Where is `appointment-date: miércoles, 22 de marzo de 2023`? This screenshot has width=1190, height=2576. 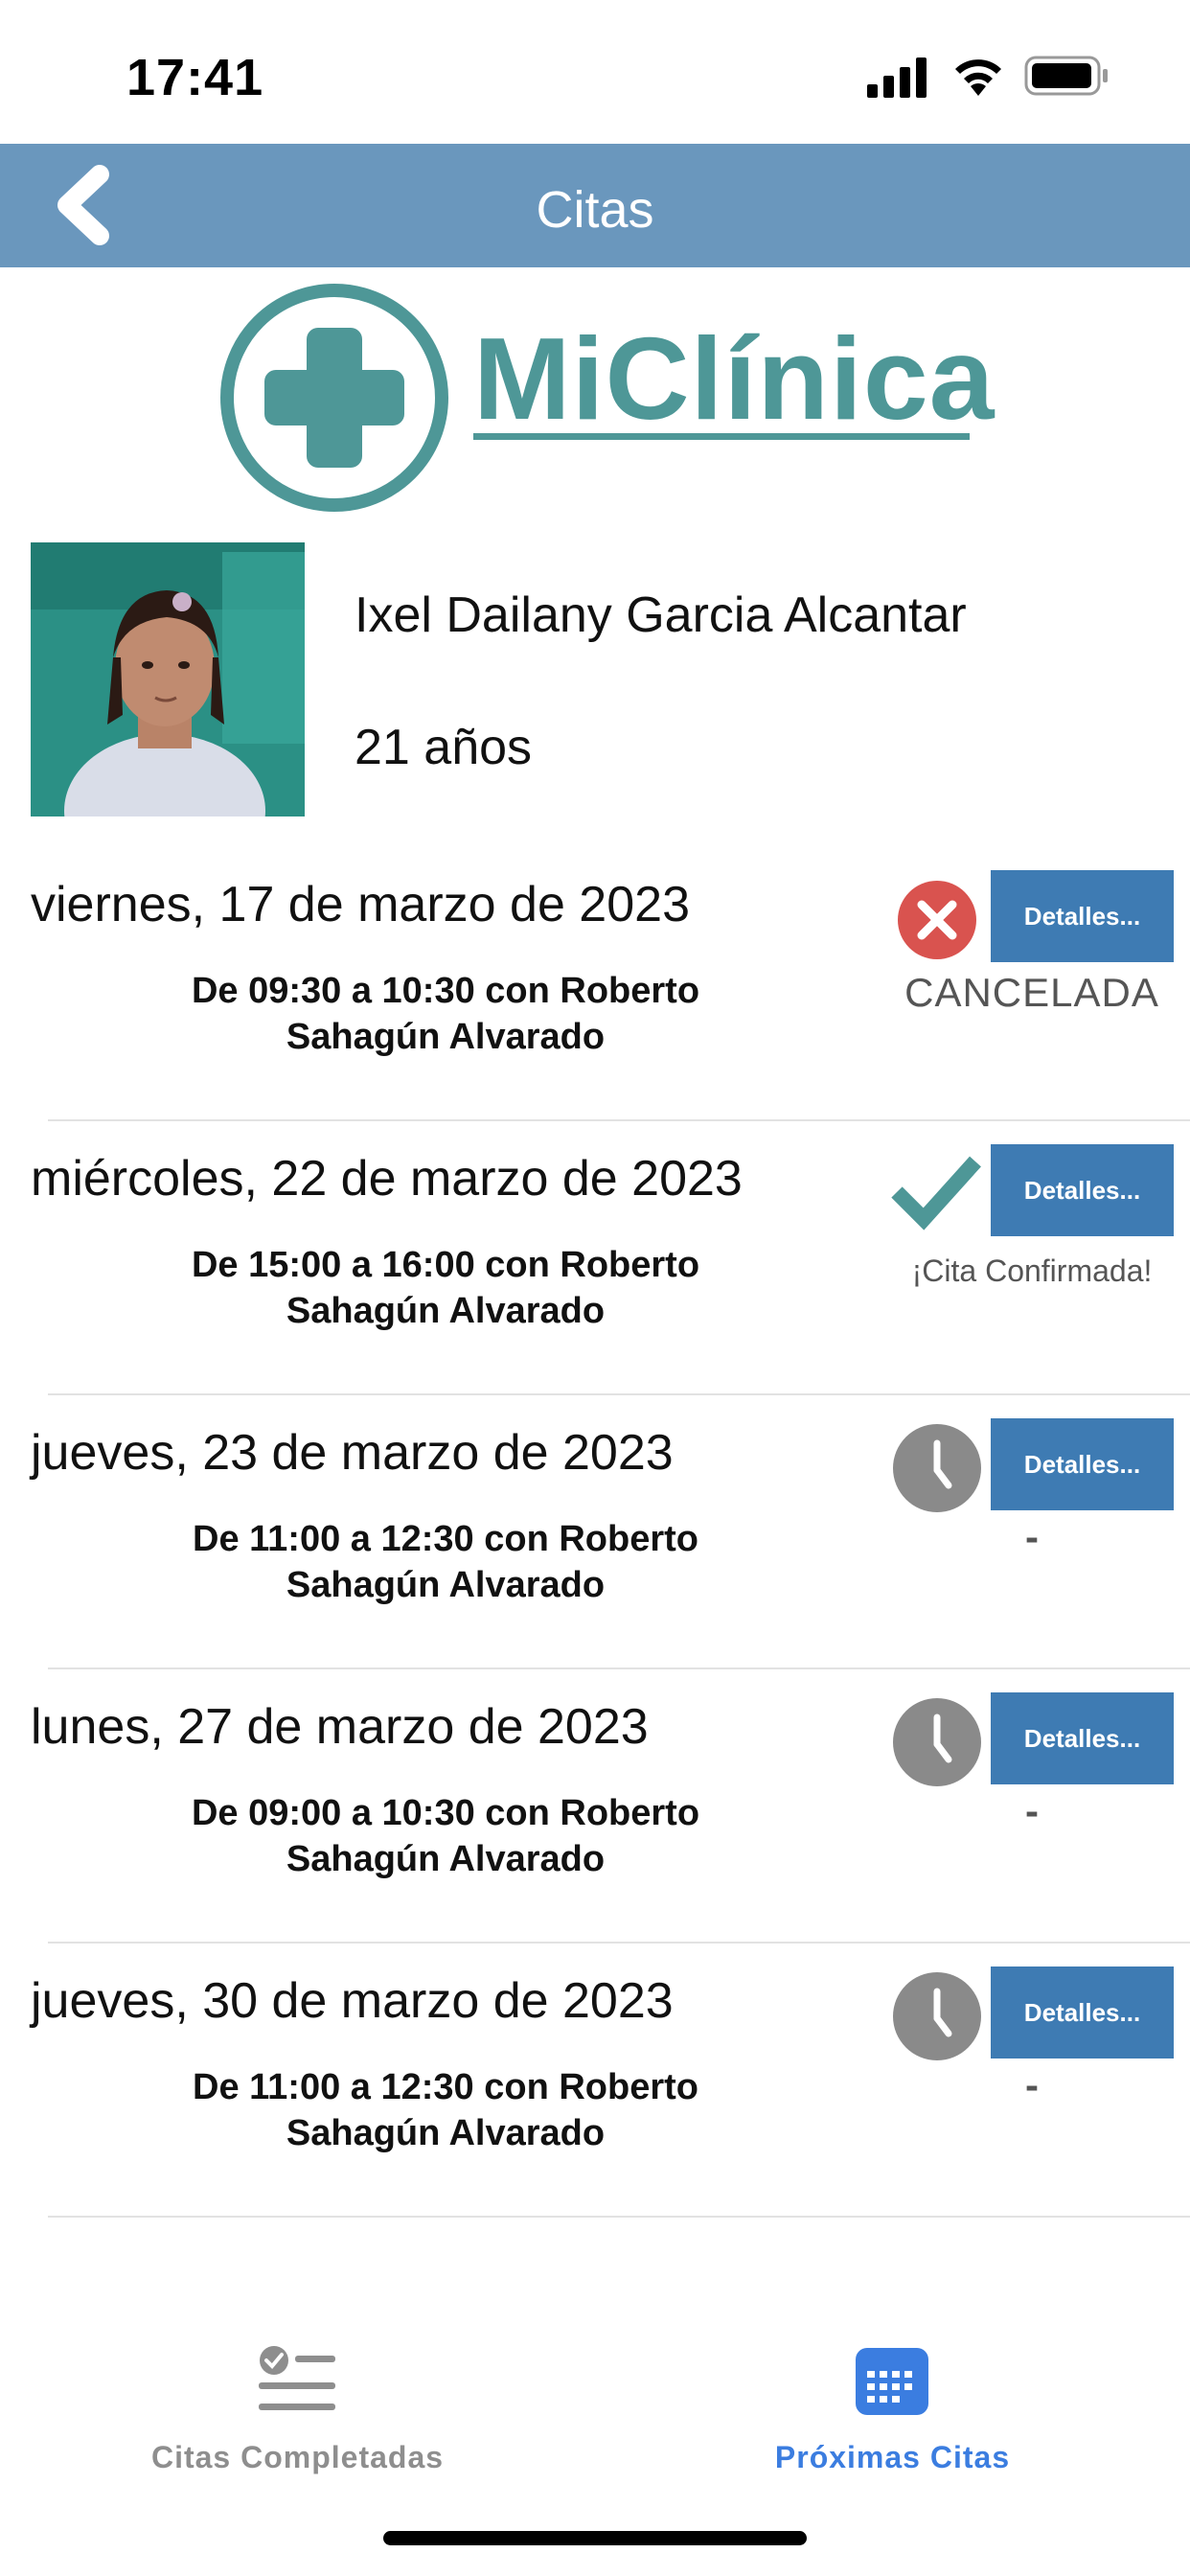
appointment-date: miércoles, 22 de marzo de 2023 is located at coordinates (387, 1179).